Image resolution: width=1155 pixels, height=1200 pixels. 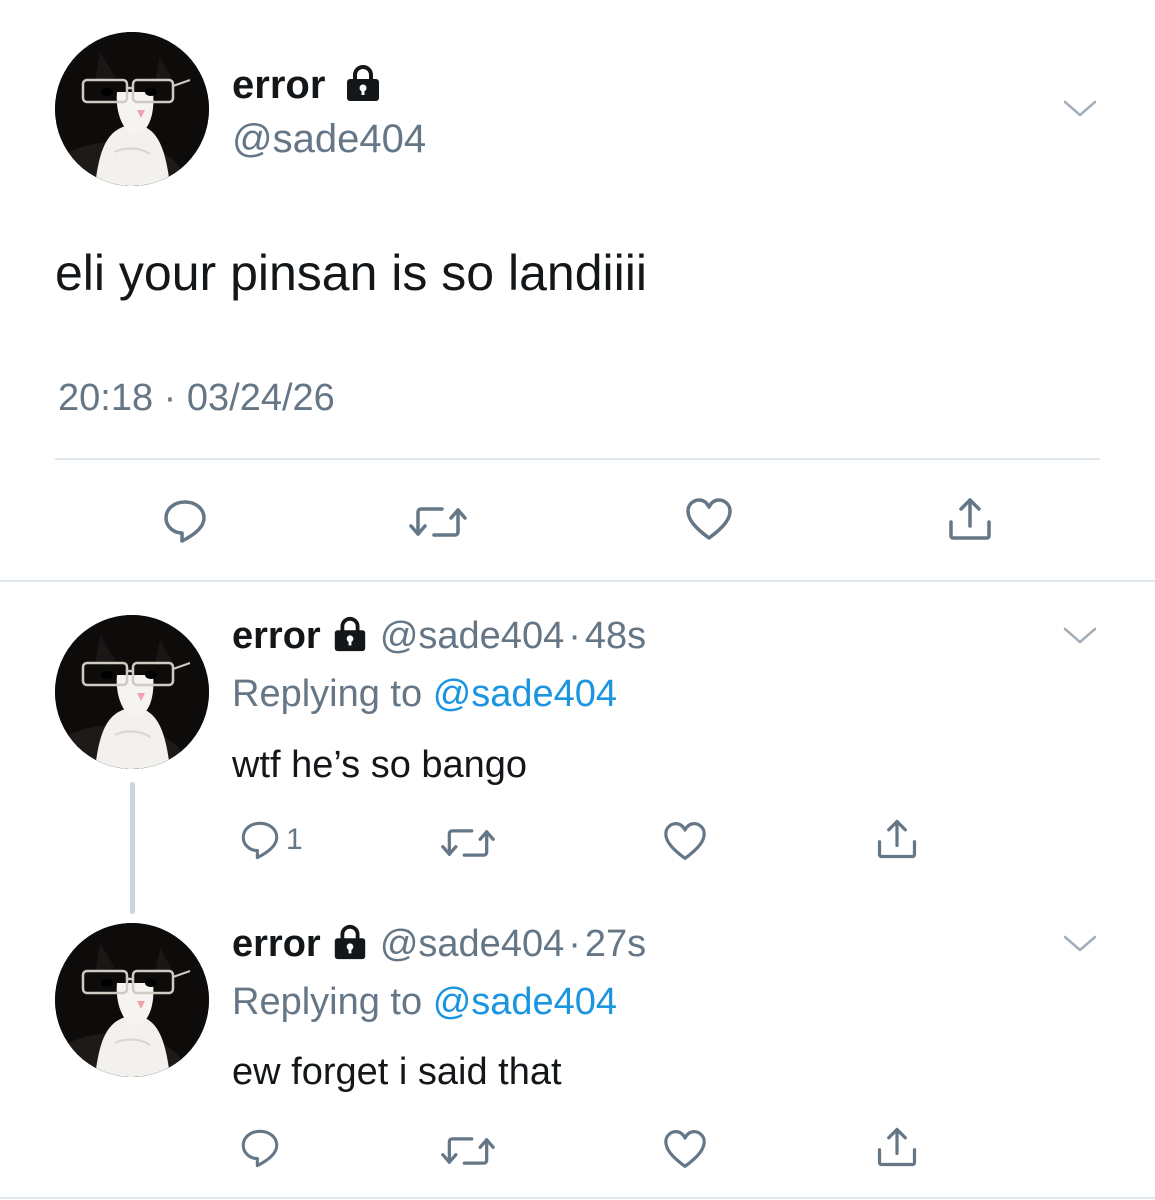 I want to click on tweet-age: 27s, so click(x=615, y=944).